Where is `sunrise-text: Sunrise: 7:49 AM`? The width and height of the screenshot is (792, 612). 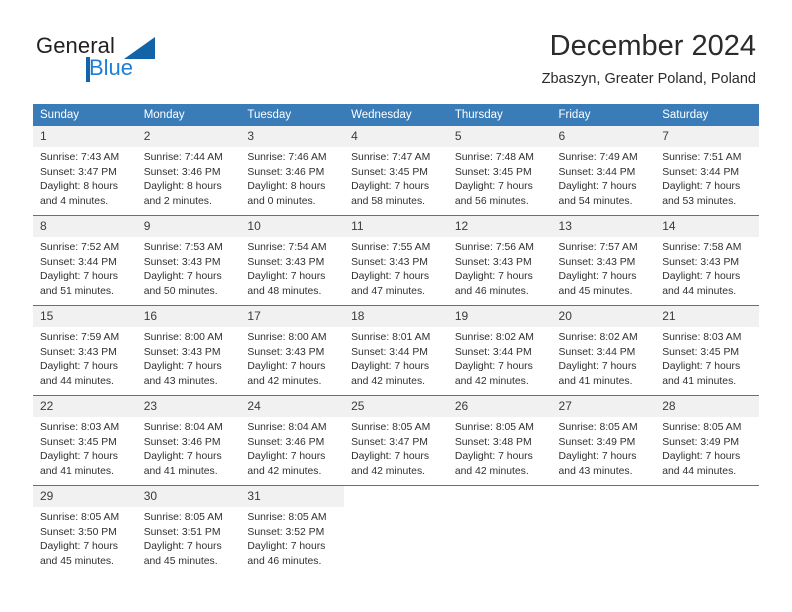 sunrise-text: Sunrise: 7:49 AM is located at coordinates (598, 157).